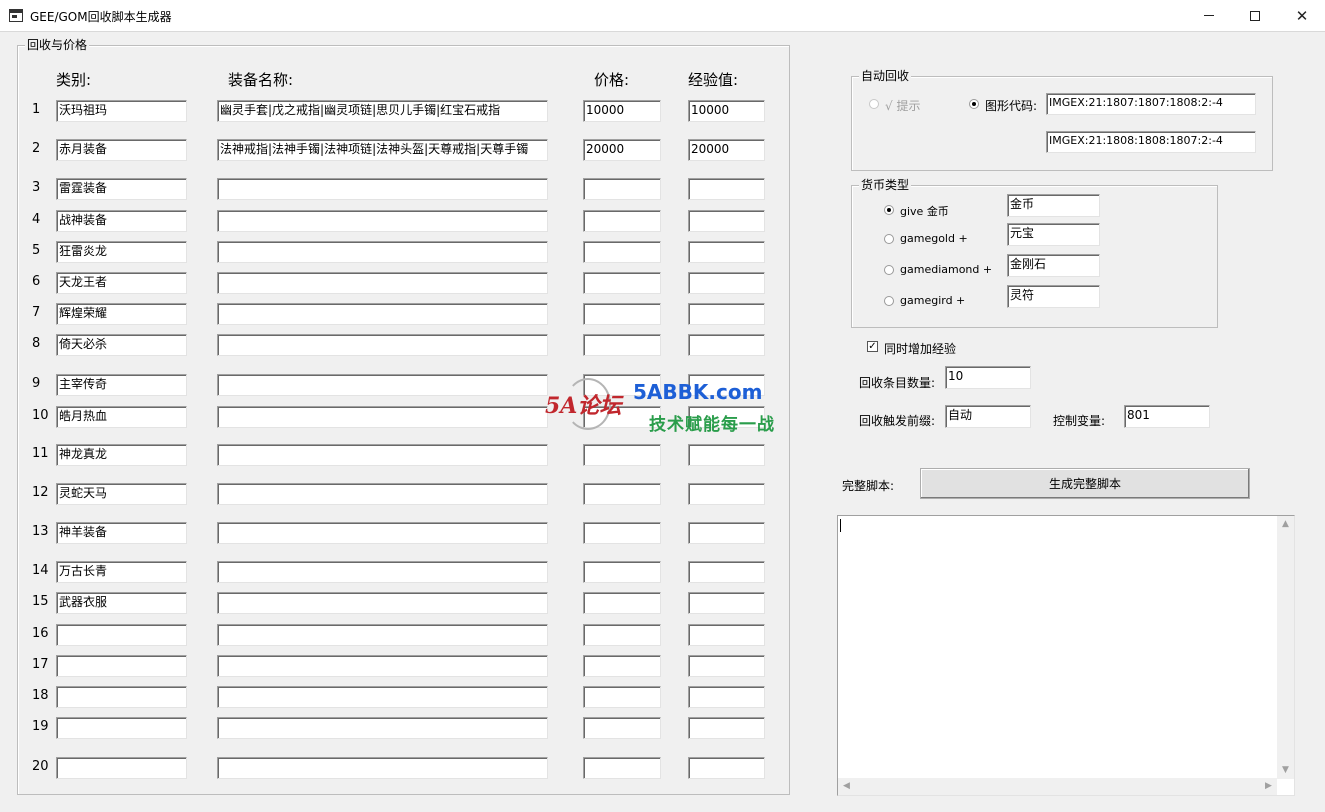  Describe the element at coordinates (1209, 15) in the screenshot. I see `minimize-button` at that location.